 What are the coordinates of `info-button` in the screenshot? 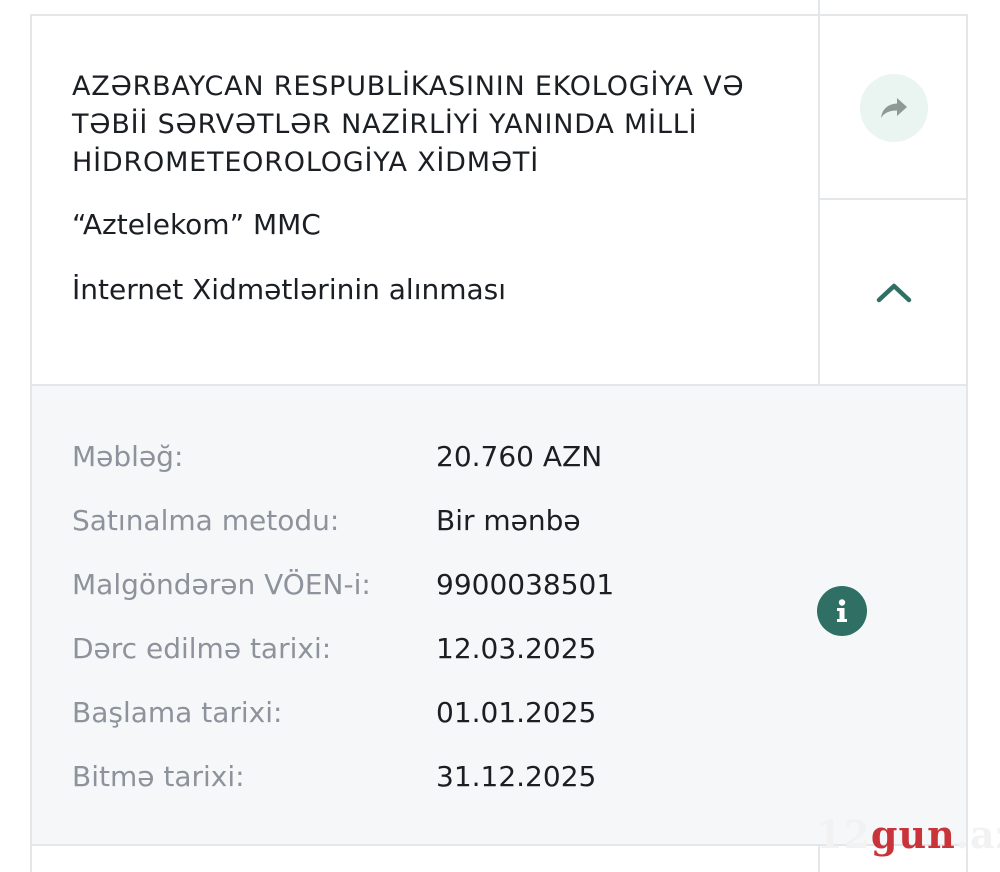 It's located at (842, 611).